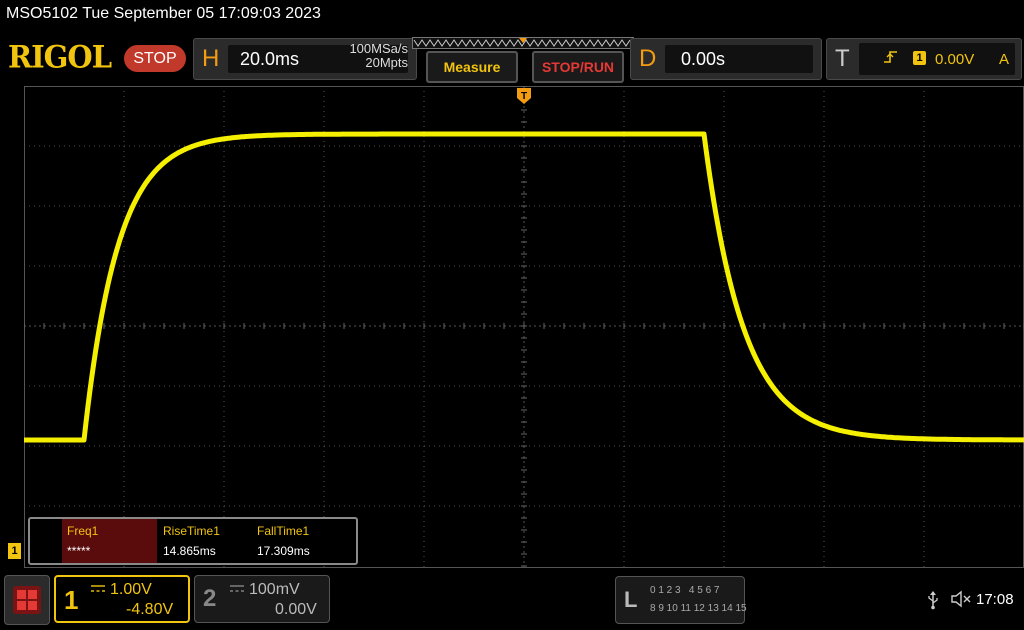  What do you see at coordinates (933, 600) in the screenshot?
I see `usb-icon` at bounding box center [933, 600].